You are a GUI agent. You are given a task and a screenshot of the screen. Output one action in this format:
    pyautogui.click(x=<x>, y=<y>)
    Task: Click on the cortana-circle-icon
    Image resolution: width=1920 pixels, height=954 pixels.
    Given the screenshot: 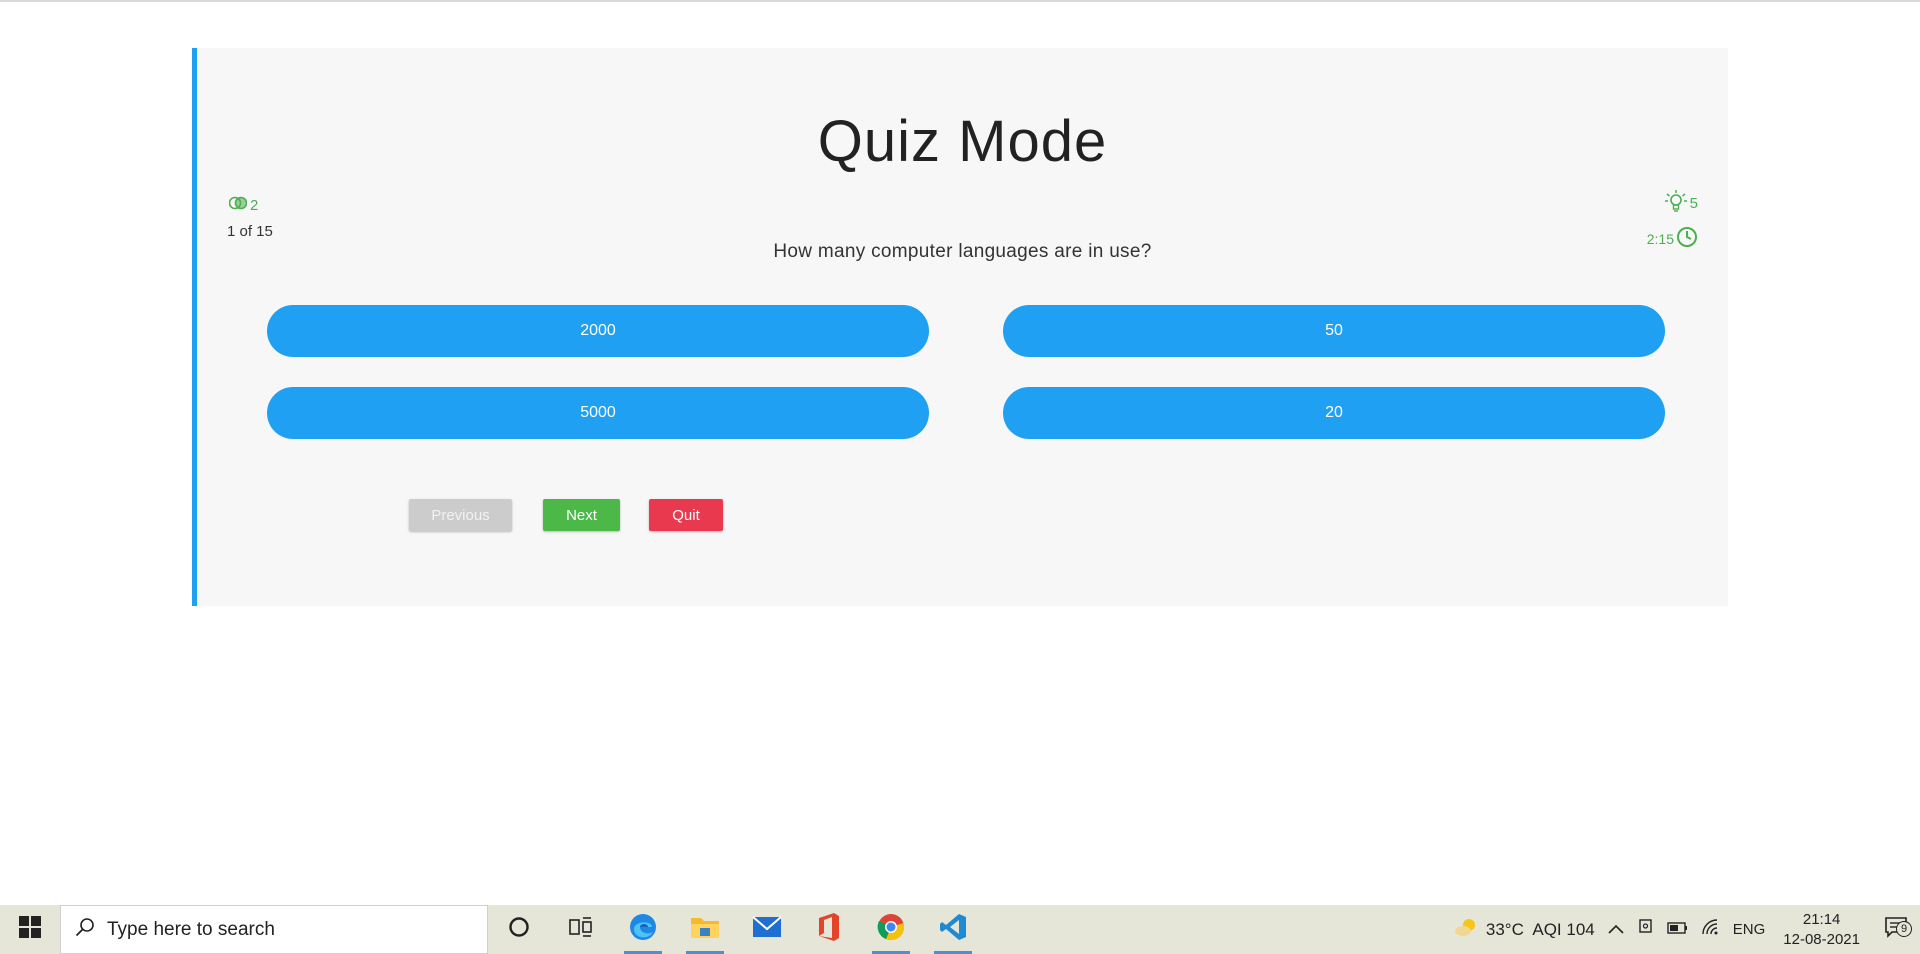 What is the action you would take?
    pyautogui.click(x=519, y=929)
    